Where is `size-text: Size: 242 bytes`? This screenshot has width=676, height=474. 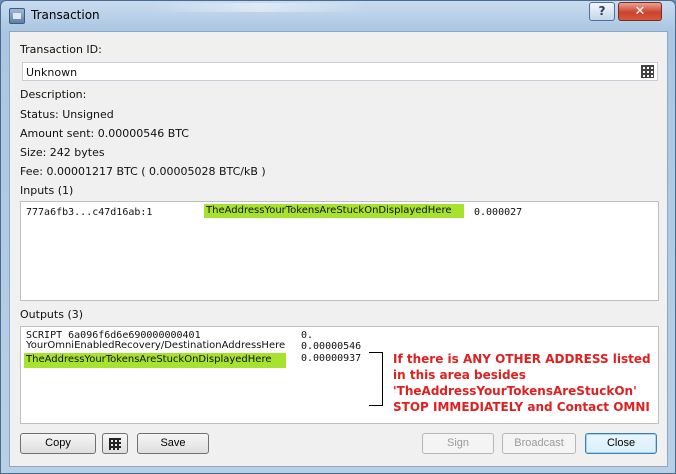
size-text: Size: 242 bytes is located at coordinates (62, 152).